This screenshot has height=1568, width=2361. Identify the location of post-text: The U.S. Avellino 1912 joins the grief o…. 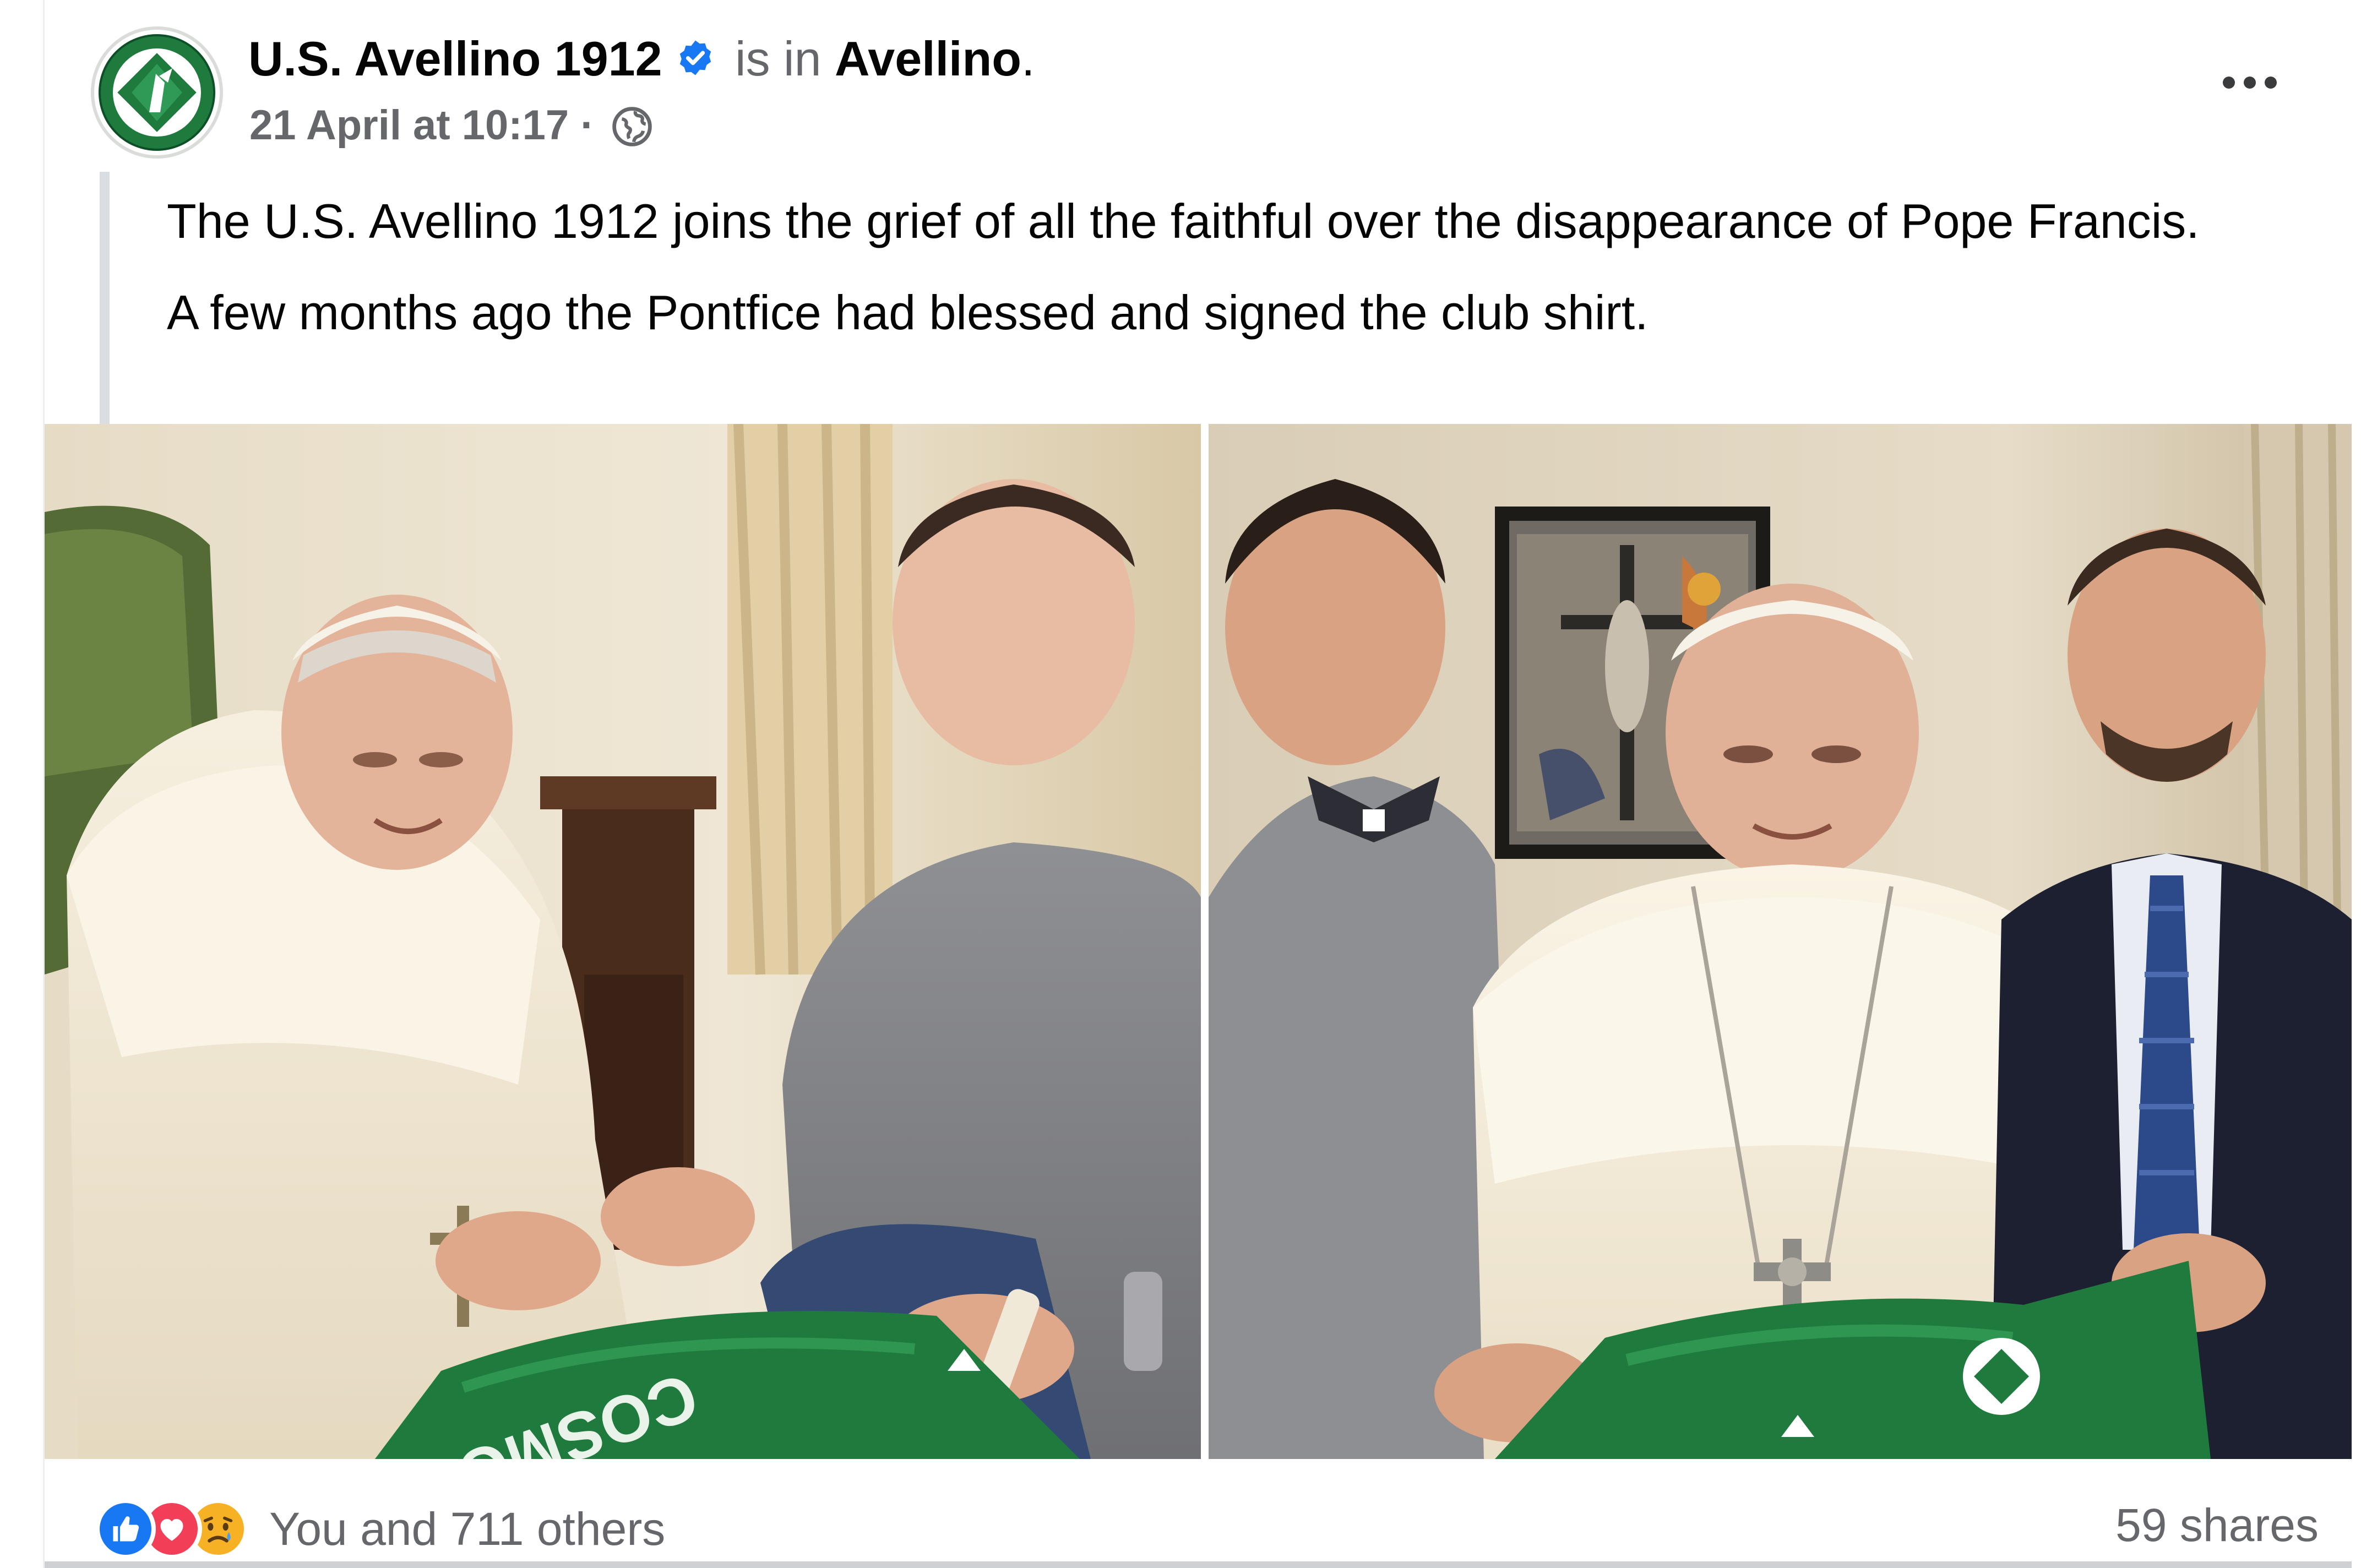
(1213, 267).